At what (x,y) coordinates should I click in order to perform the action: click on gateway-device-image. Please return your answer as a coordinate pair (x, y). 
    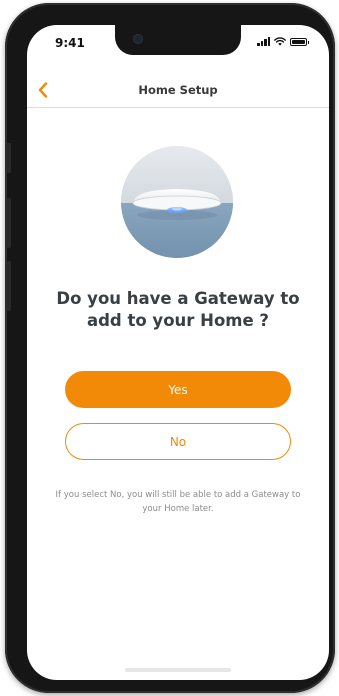
    Looking at the image, I should click on (177, 202).